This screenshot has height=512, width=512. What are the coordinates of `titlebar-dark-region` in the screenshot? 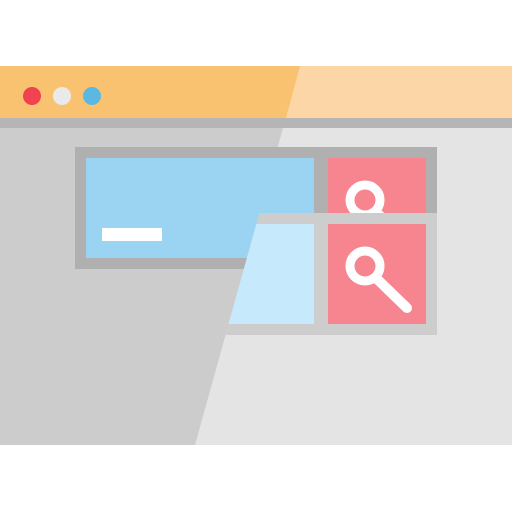 It's located at (150, 92).